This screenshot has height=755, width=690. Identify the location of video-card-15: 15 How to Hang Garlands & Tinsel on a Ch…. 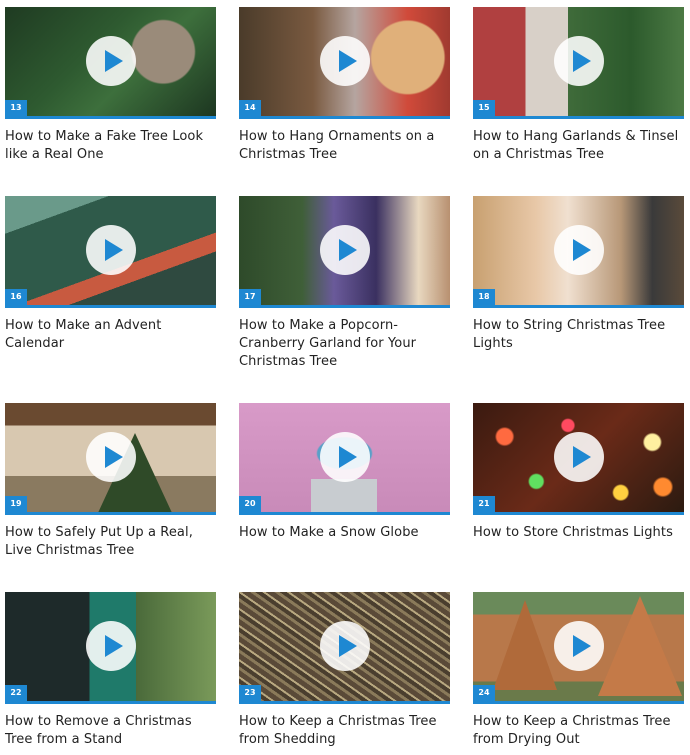
(578, 85).